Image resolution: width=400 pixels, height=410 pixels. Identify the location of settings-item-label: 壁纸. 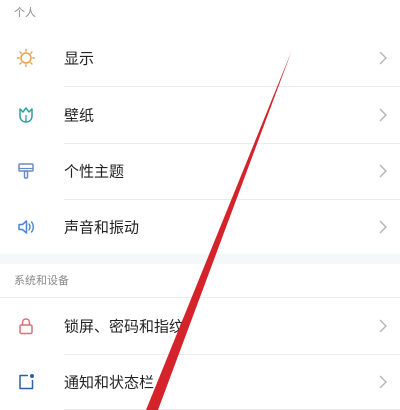
(79, 115).